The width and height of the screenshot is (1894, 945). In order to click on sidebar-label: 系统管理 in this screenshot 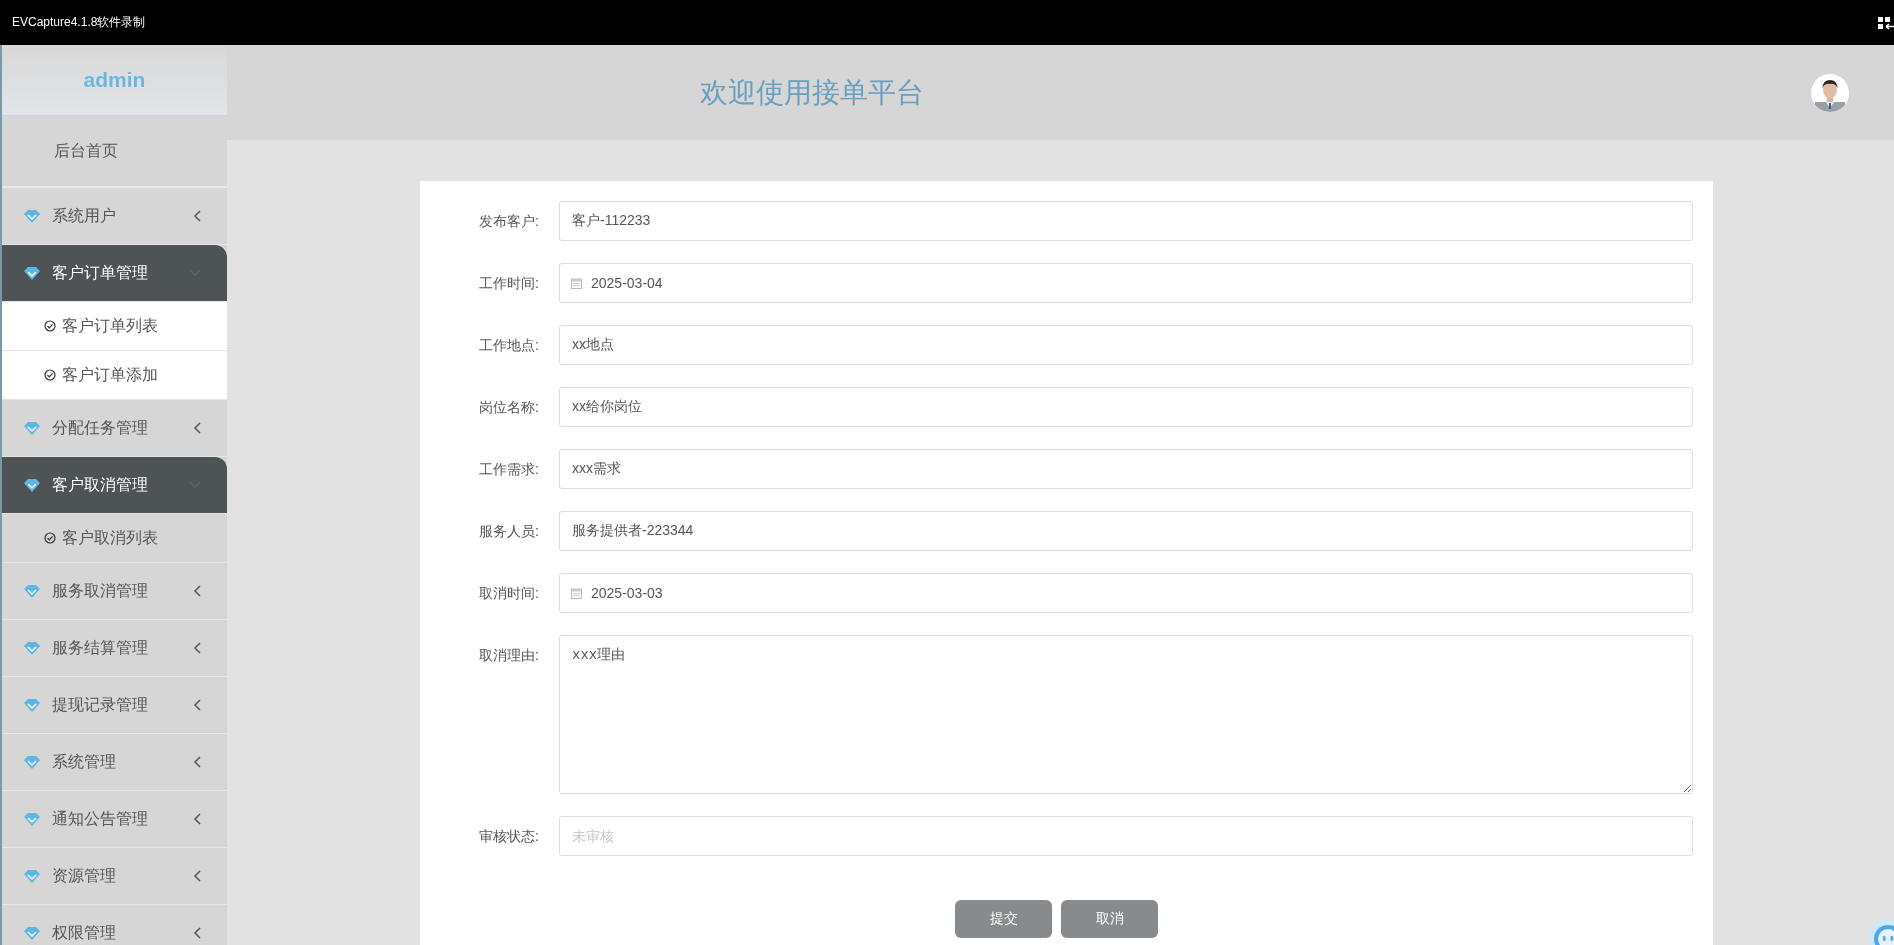, I will do `click(84, 761)`.